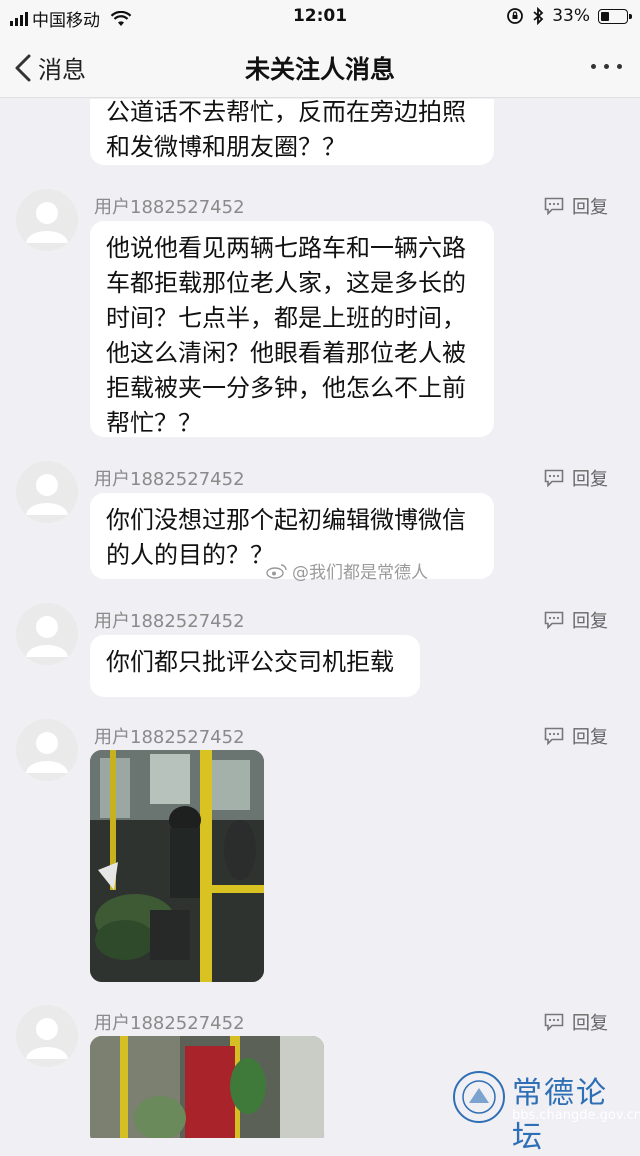 Image resolution: width=640 pixels, height=1156 pixels. I want to click on forum-logo: 常德论坛 bbs.changde.gov.cn, so click(546, 1109).